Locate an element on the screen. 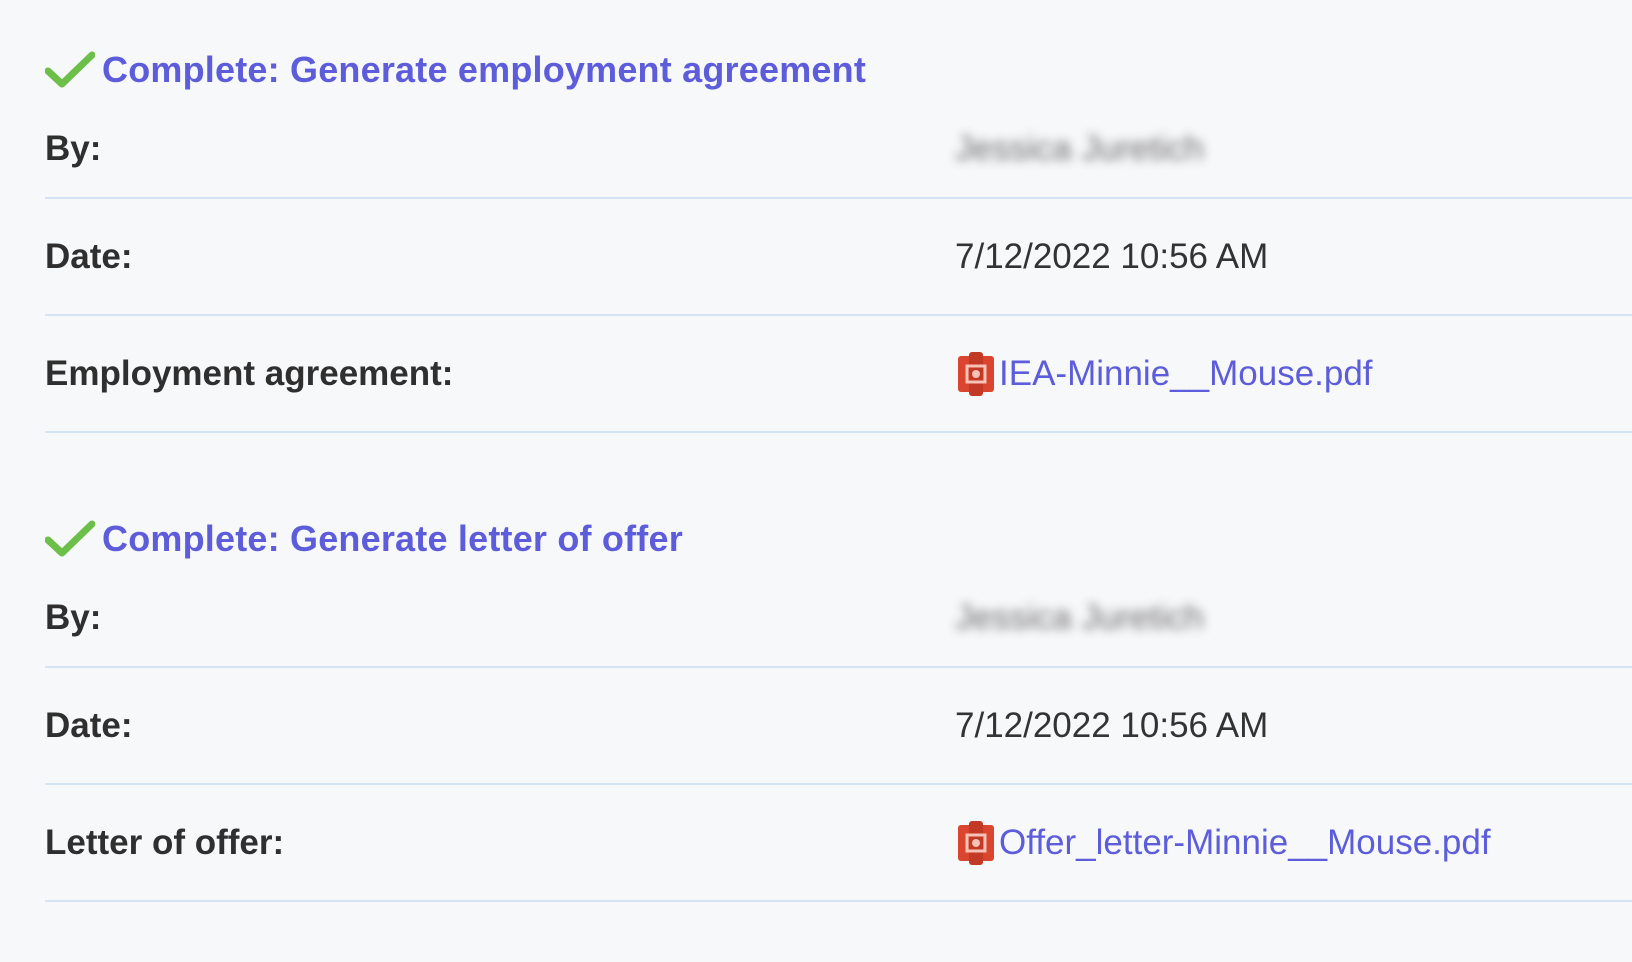 Image resolution: width=1632 pixels, height=962 pixels. employment-agreement-value: IEA-Minnie__Mouse.pdf is located at coordinates (1164, 374).